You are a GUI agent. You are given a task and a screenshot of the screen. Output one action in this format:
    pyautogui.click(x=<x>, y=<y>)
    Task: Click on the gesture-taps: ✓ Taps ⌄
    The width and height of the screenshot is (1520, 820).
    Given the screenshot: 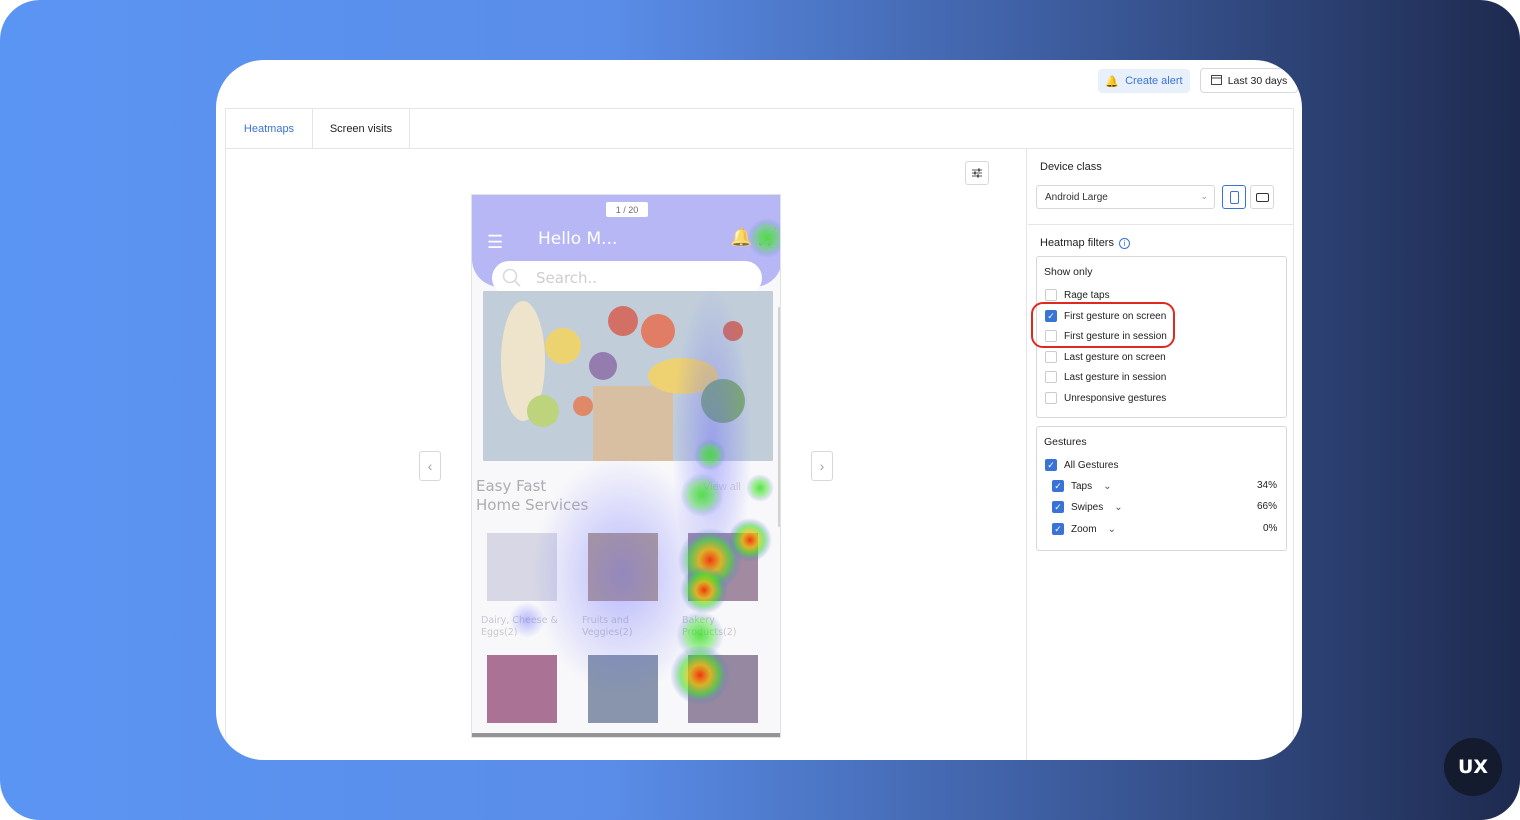 What is the action you would take?
    pyautogui.click(x=1082, y=486)
    